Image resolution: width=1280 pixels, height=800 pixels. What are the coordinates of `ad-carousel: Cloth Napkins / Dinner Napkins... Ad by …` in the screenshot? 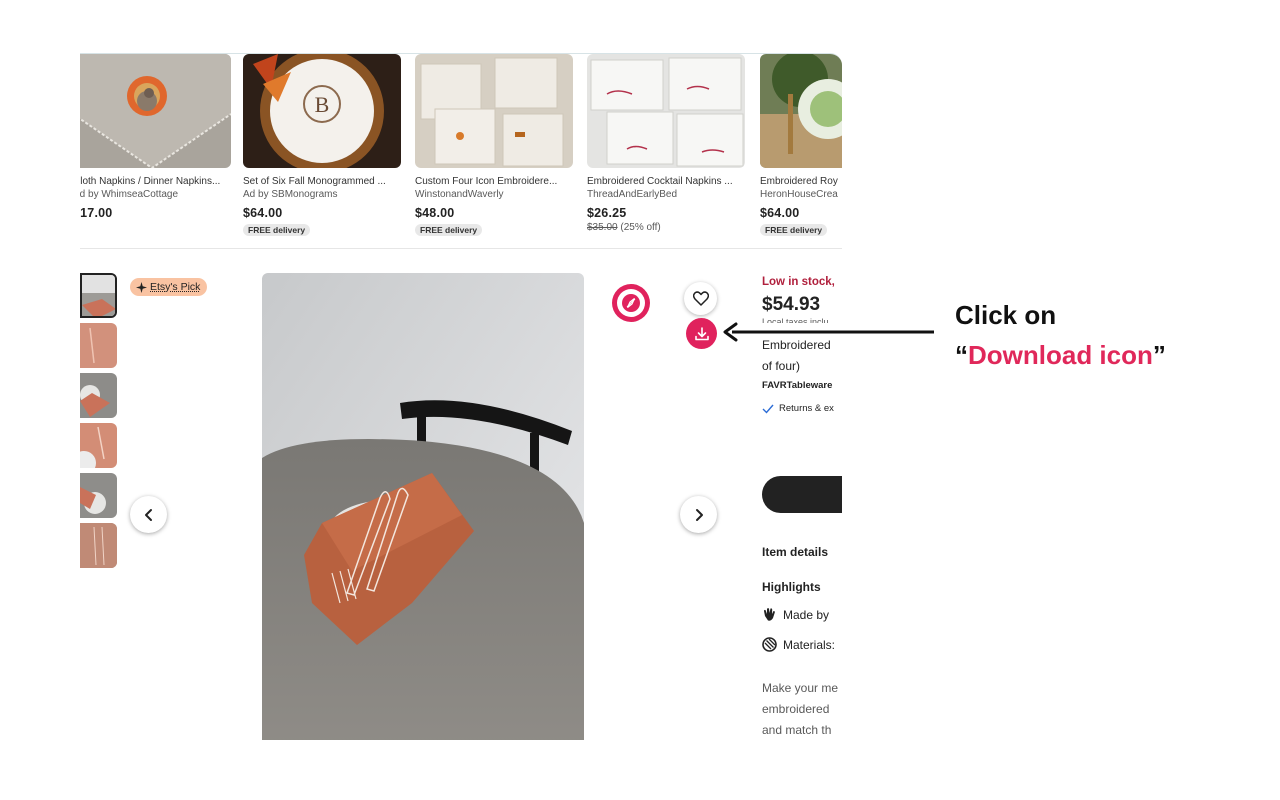 It's located at (461, 151).